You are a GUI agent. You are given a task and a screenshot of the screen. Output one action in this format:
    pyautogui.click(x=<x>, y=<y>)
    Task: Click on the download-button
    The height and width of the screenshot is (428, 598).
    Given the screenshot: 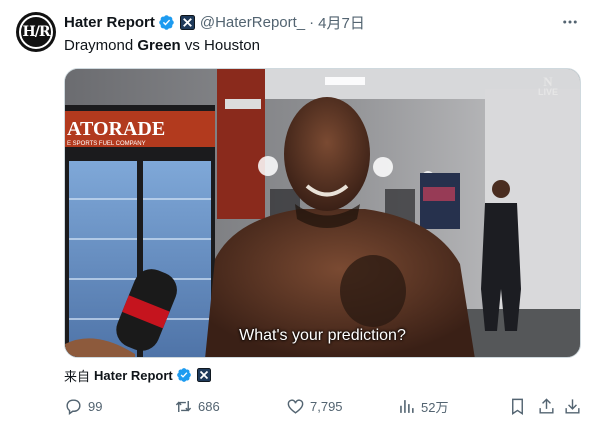 What is the action you would take?
    pyautogui.click(x=572, y=406)
    